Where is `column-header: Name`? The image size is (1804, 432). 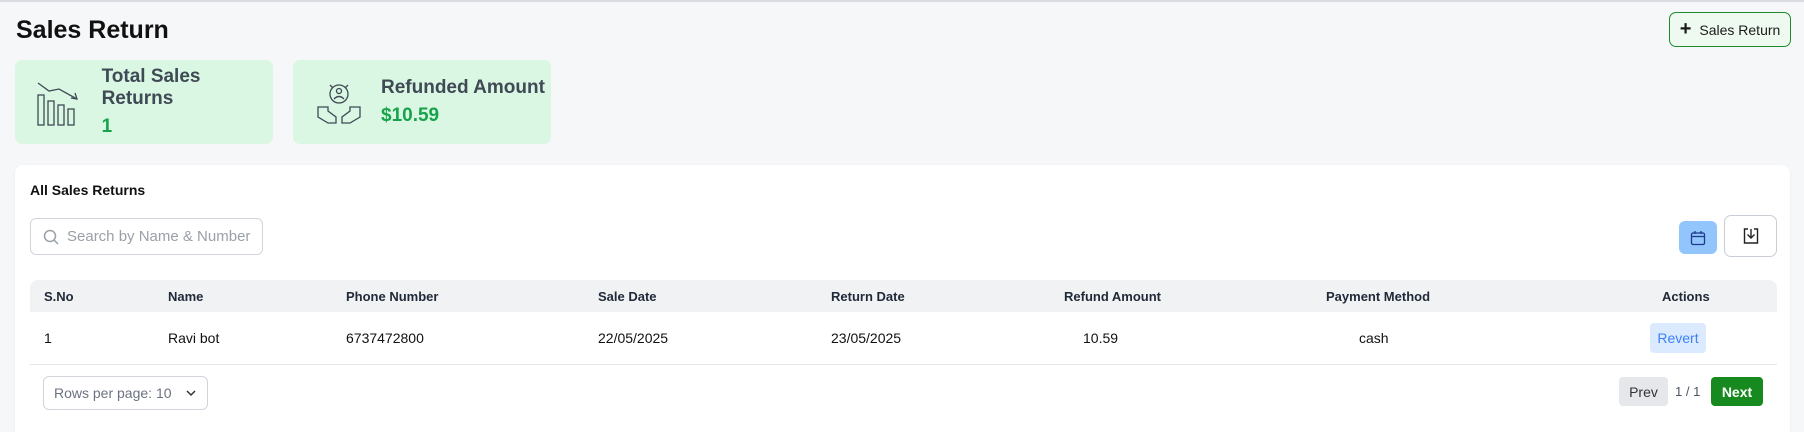 column-header: Name is located at coordinates (186, 296).